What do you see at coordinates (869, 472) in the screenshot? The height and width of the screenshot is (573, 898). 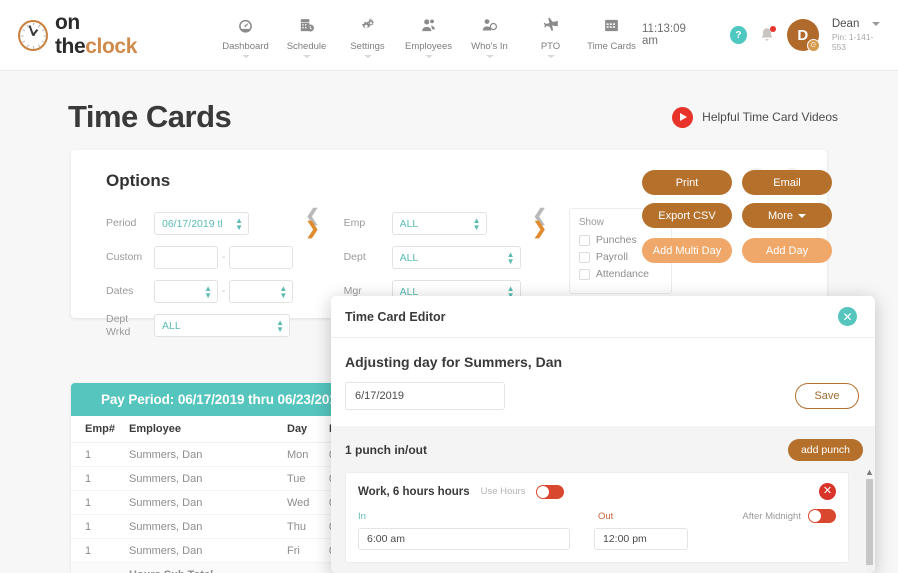 I see `chevron-up-icon: ▲` at bounding box center [869, 472].